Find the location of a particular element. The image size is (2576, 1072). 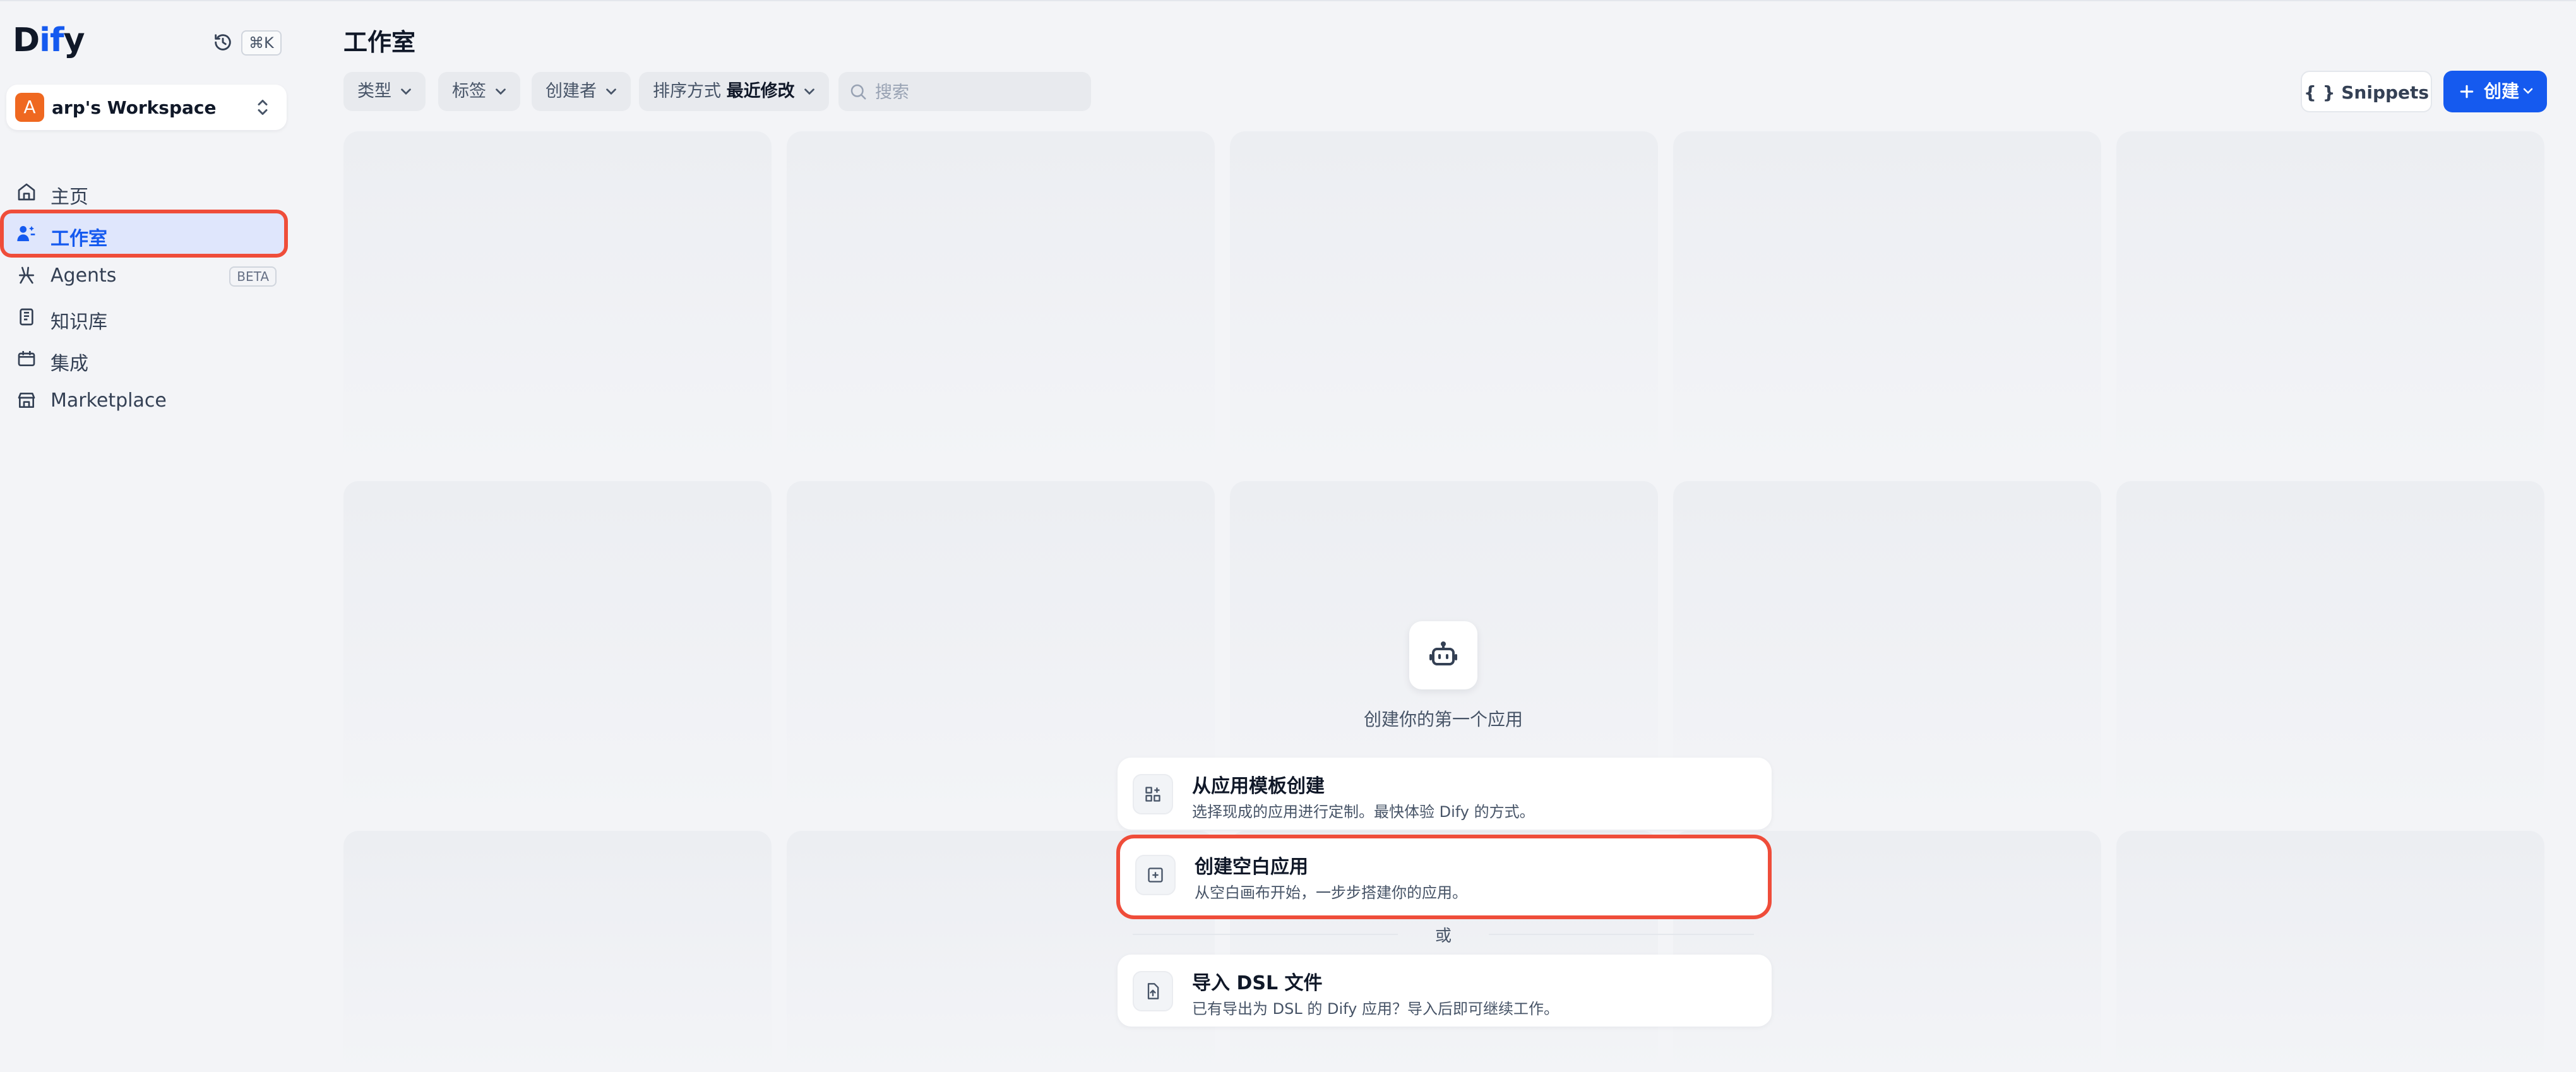

plus-icon is located at coordinates (2467, 92).